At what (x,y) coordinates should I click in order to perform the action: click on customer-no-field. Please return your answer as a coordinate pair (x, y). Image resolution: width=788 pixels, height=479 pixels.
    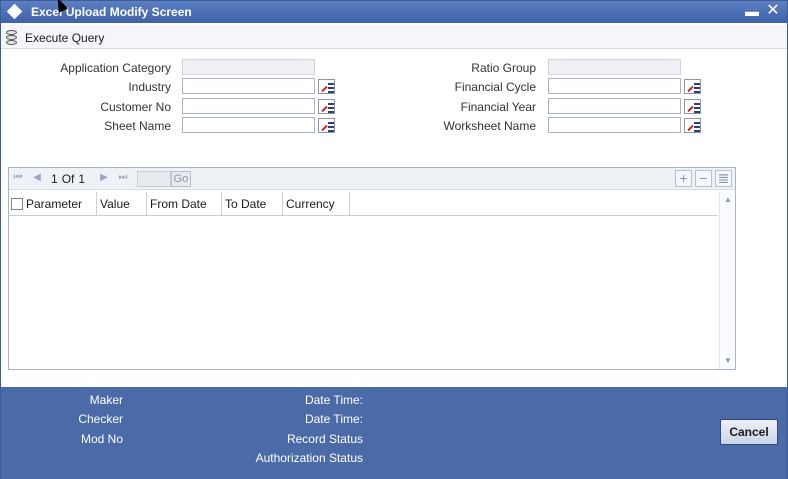
    Looking at the image, I should click on (248, 106).